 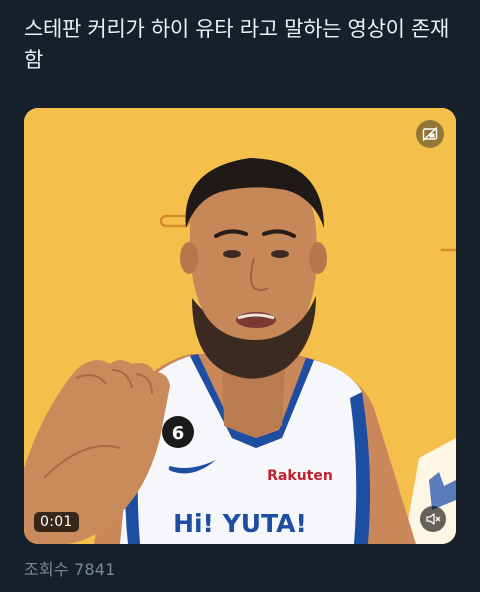 What do you see at coordinates (240, 523) in the screenshot?
I see `jersey-text: Hi! YUTA!` at bounding box center [240, 523].